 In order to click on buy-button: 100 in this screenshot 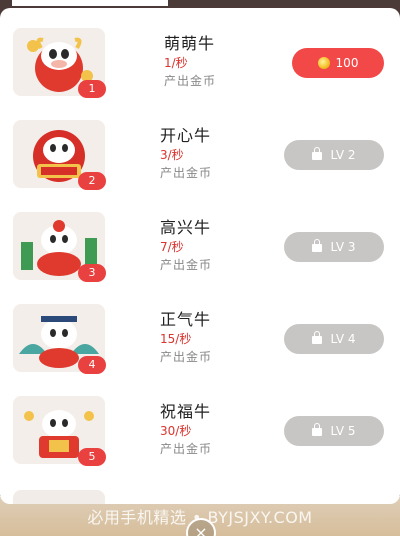, I will do `click(338, 63)`.